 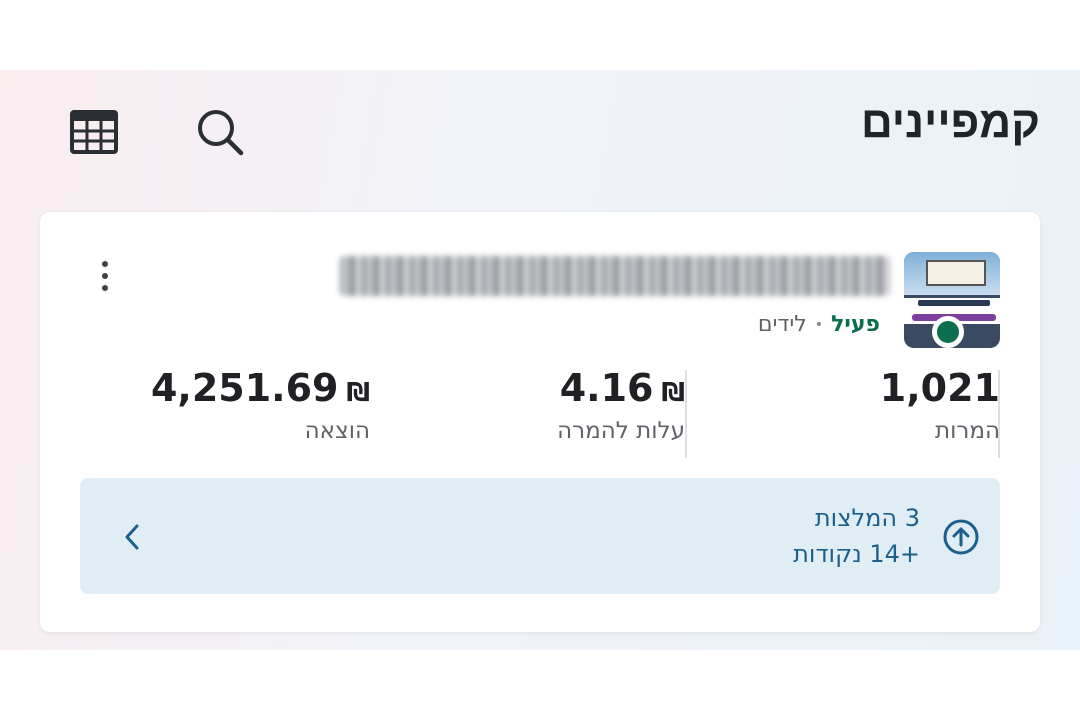 What do you see at coordinates (244, 388) in the screenshot?
I see `metric-value: 4,251.69` at bounding box center [244, 388].